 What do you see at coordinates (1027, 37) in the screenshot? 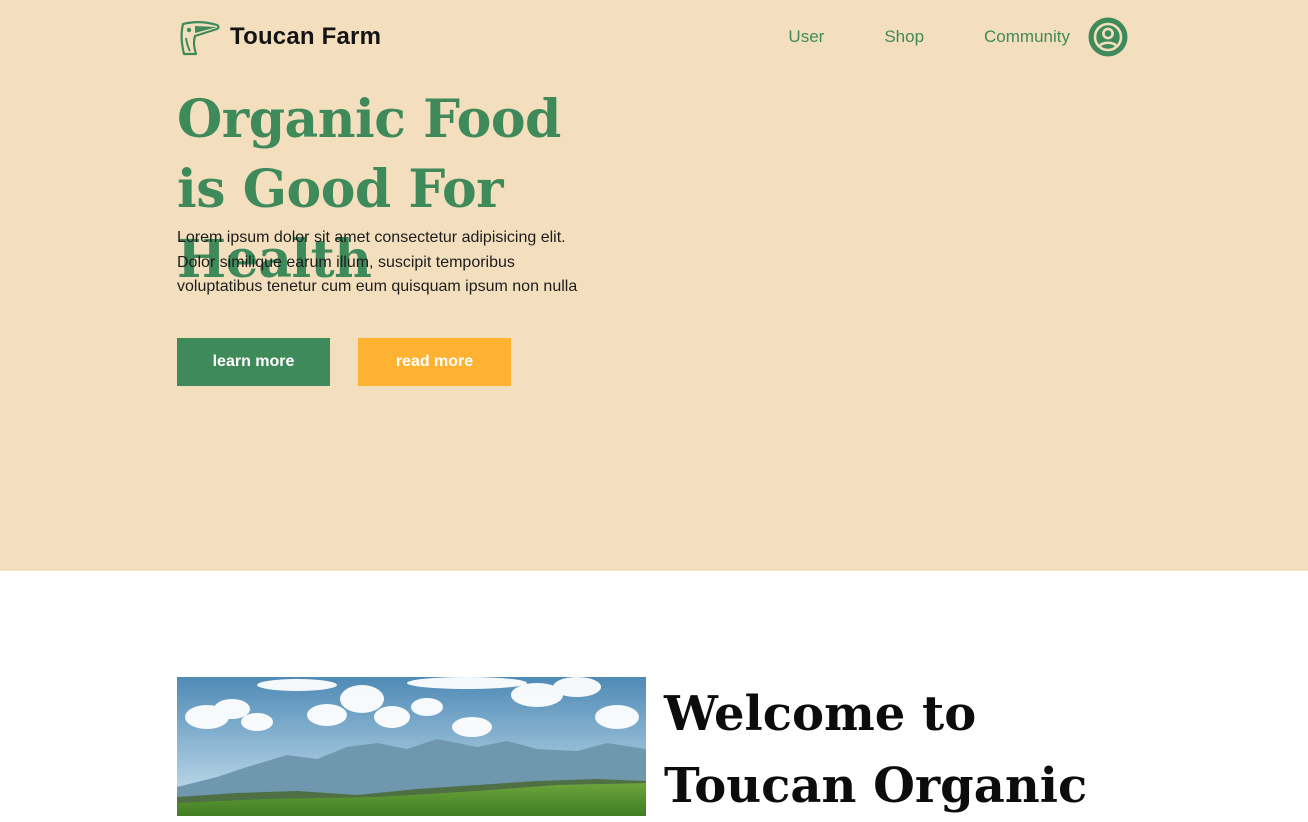
I see `nav-link-community: Community` at bounding box center [1027, 37].